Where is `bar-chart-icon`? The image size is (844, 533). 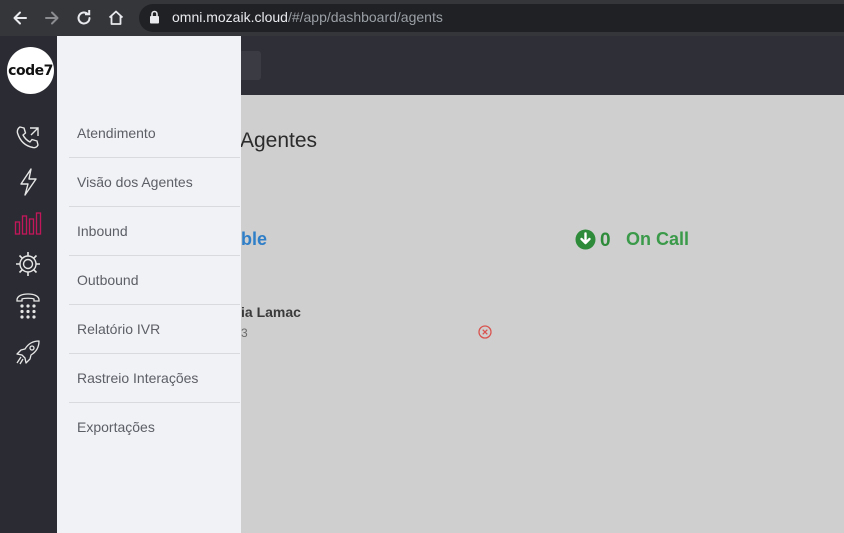
bar-chart-icon is located at coordinates (28, 223).